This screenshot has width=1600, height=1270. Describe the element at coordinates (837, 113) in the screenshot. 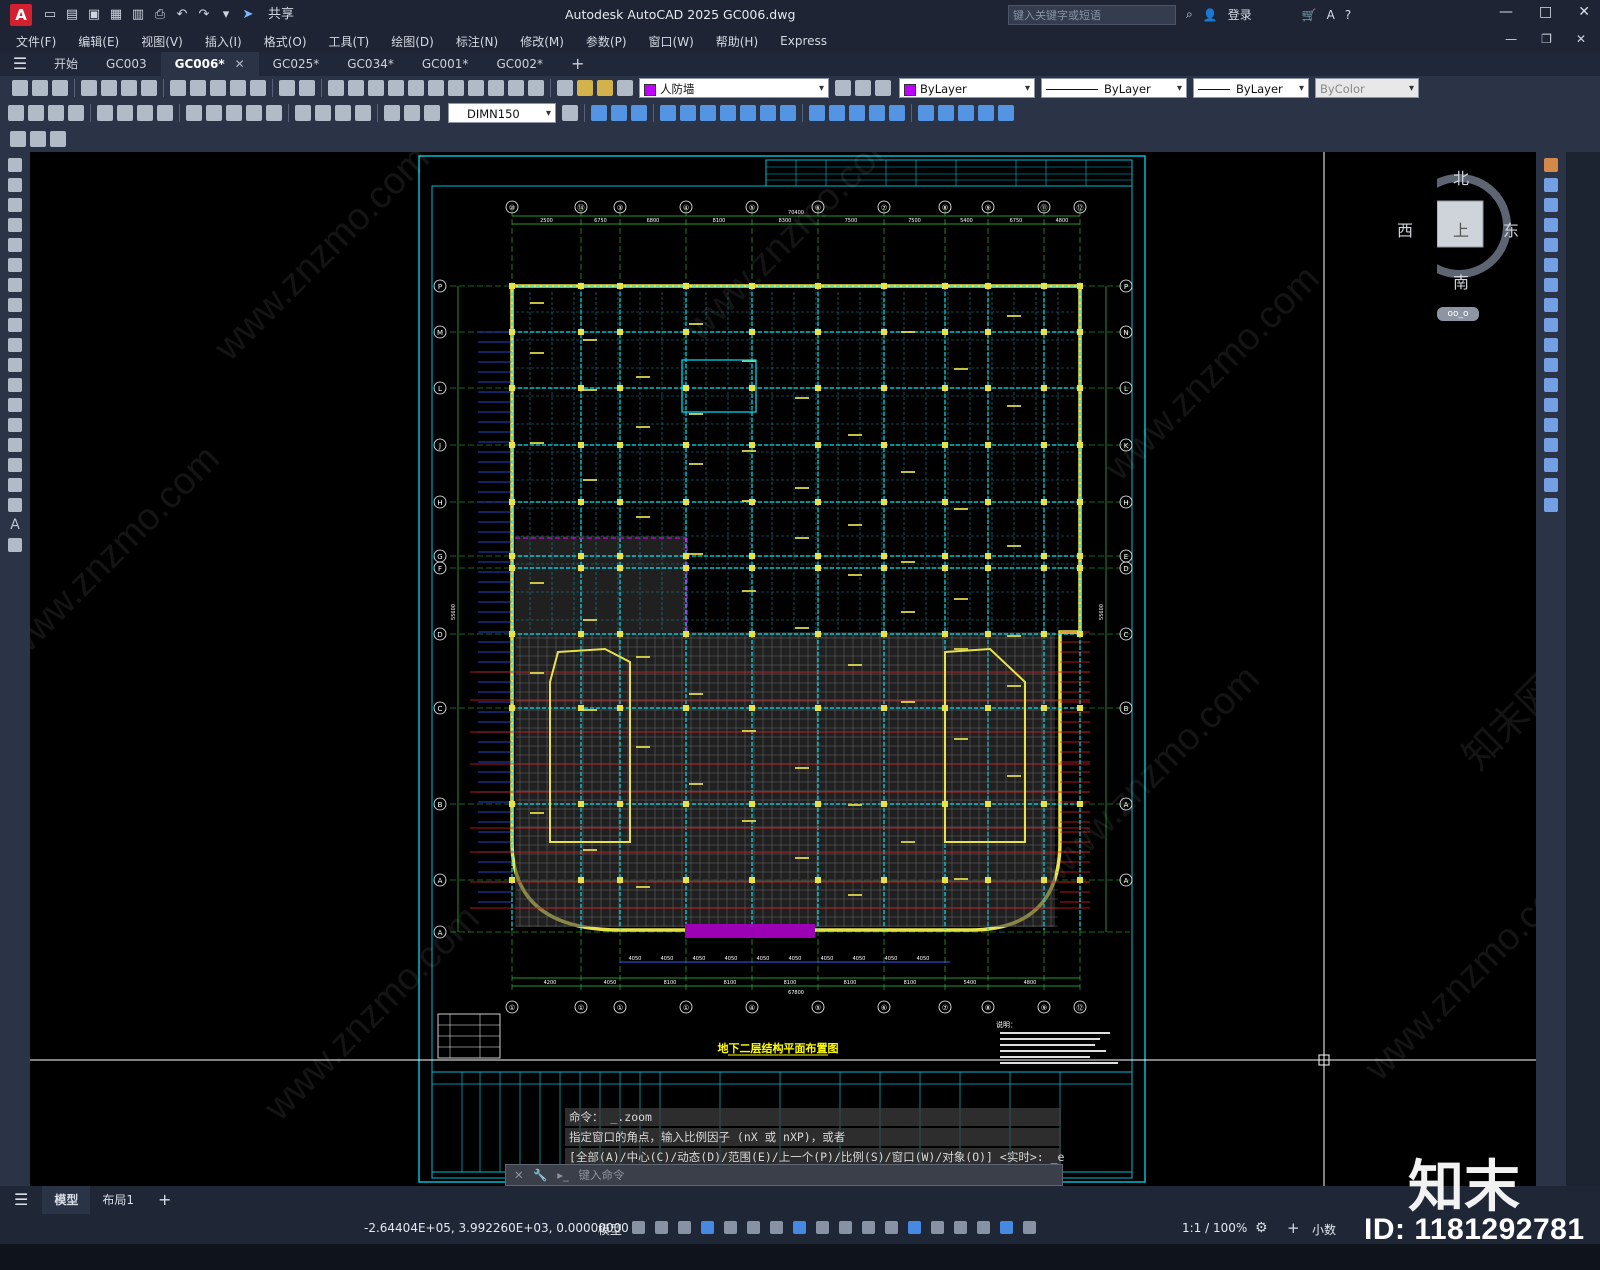

I see `break-at-point-icon` at that location.